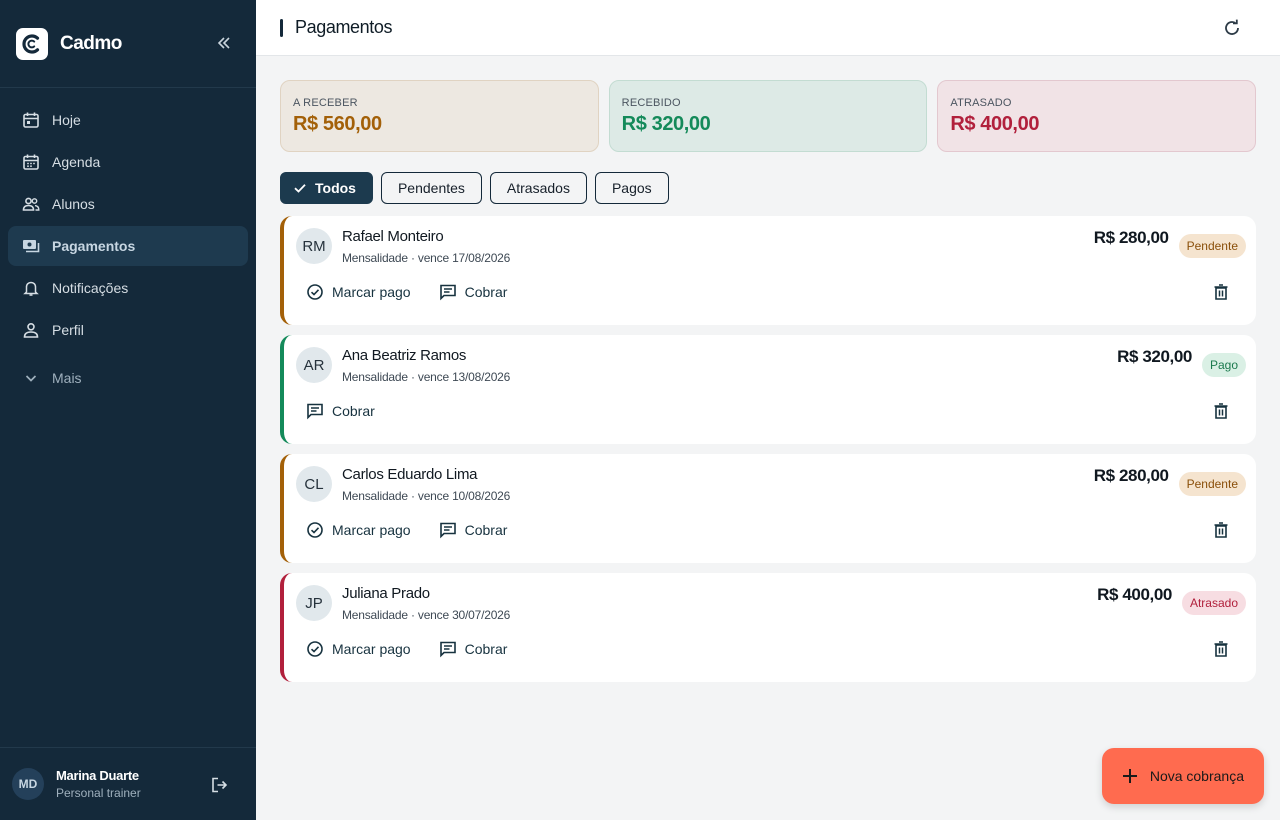  I want to click on filter-overdue-chip: Atrasados, so click(538, 188).